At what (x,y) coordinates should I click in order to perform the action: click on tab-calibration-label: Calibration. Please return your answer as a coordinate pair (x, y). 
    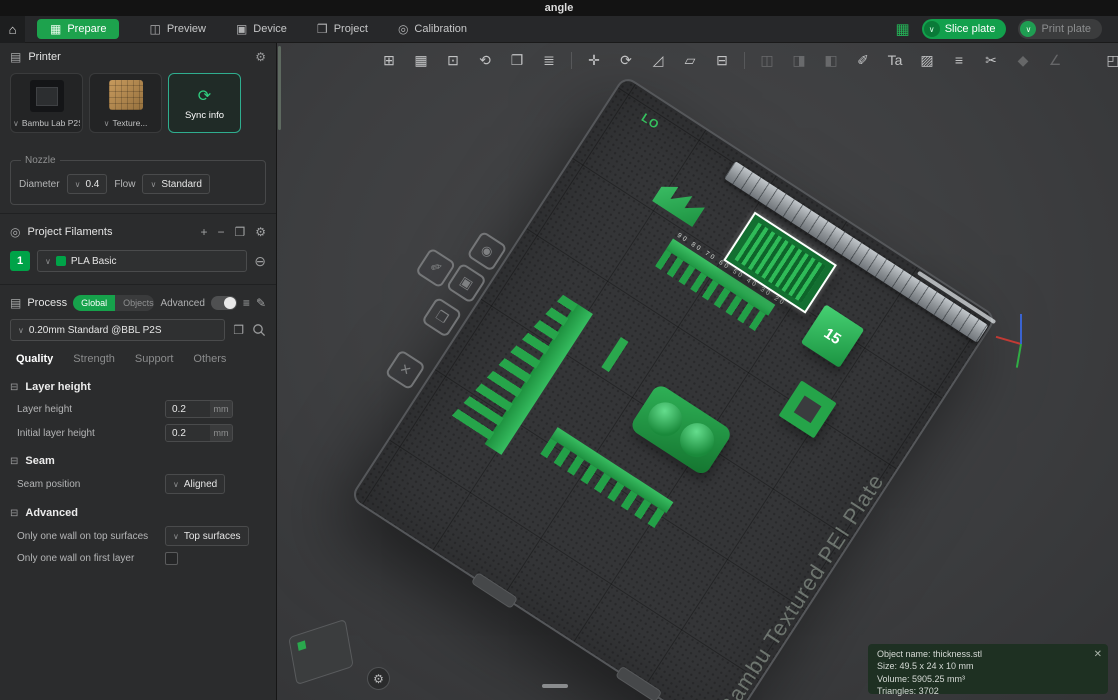
    Looking at the image, I should click on (441, 29).